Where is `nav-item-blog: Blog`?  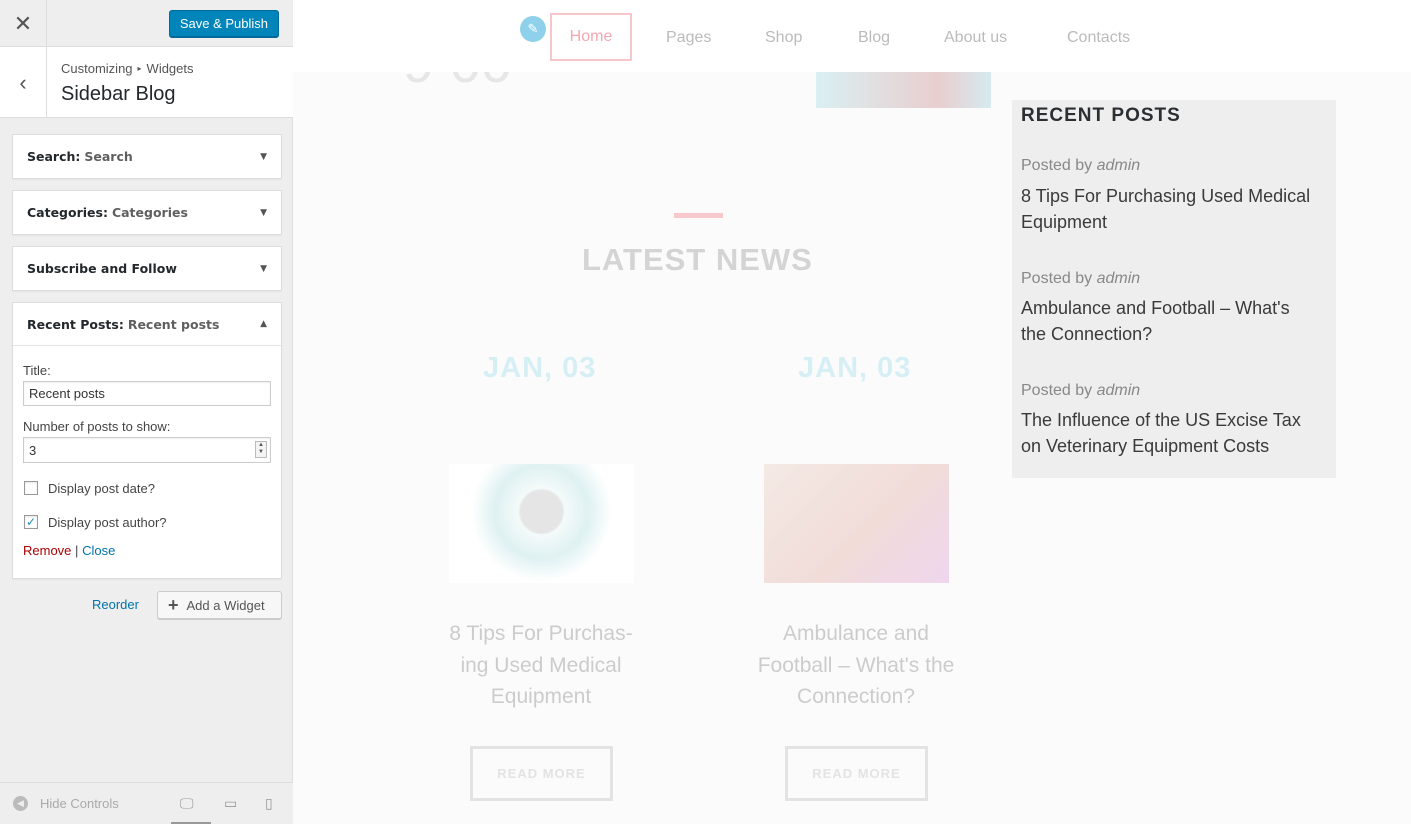
nav-item-blog: Blog is located at coordinates (874, 38).